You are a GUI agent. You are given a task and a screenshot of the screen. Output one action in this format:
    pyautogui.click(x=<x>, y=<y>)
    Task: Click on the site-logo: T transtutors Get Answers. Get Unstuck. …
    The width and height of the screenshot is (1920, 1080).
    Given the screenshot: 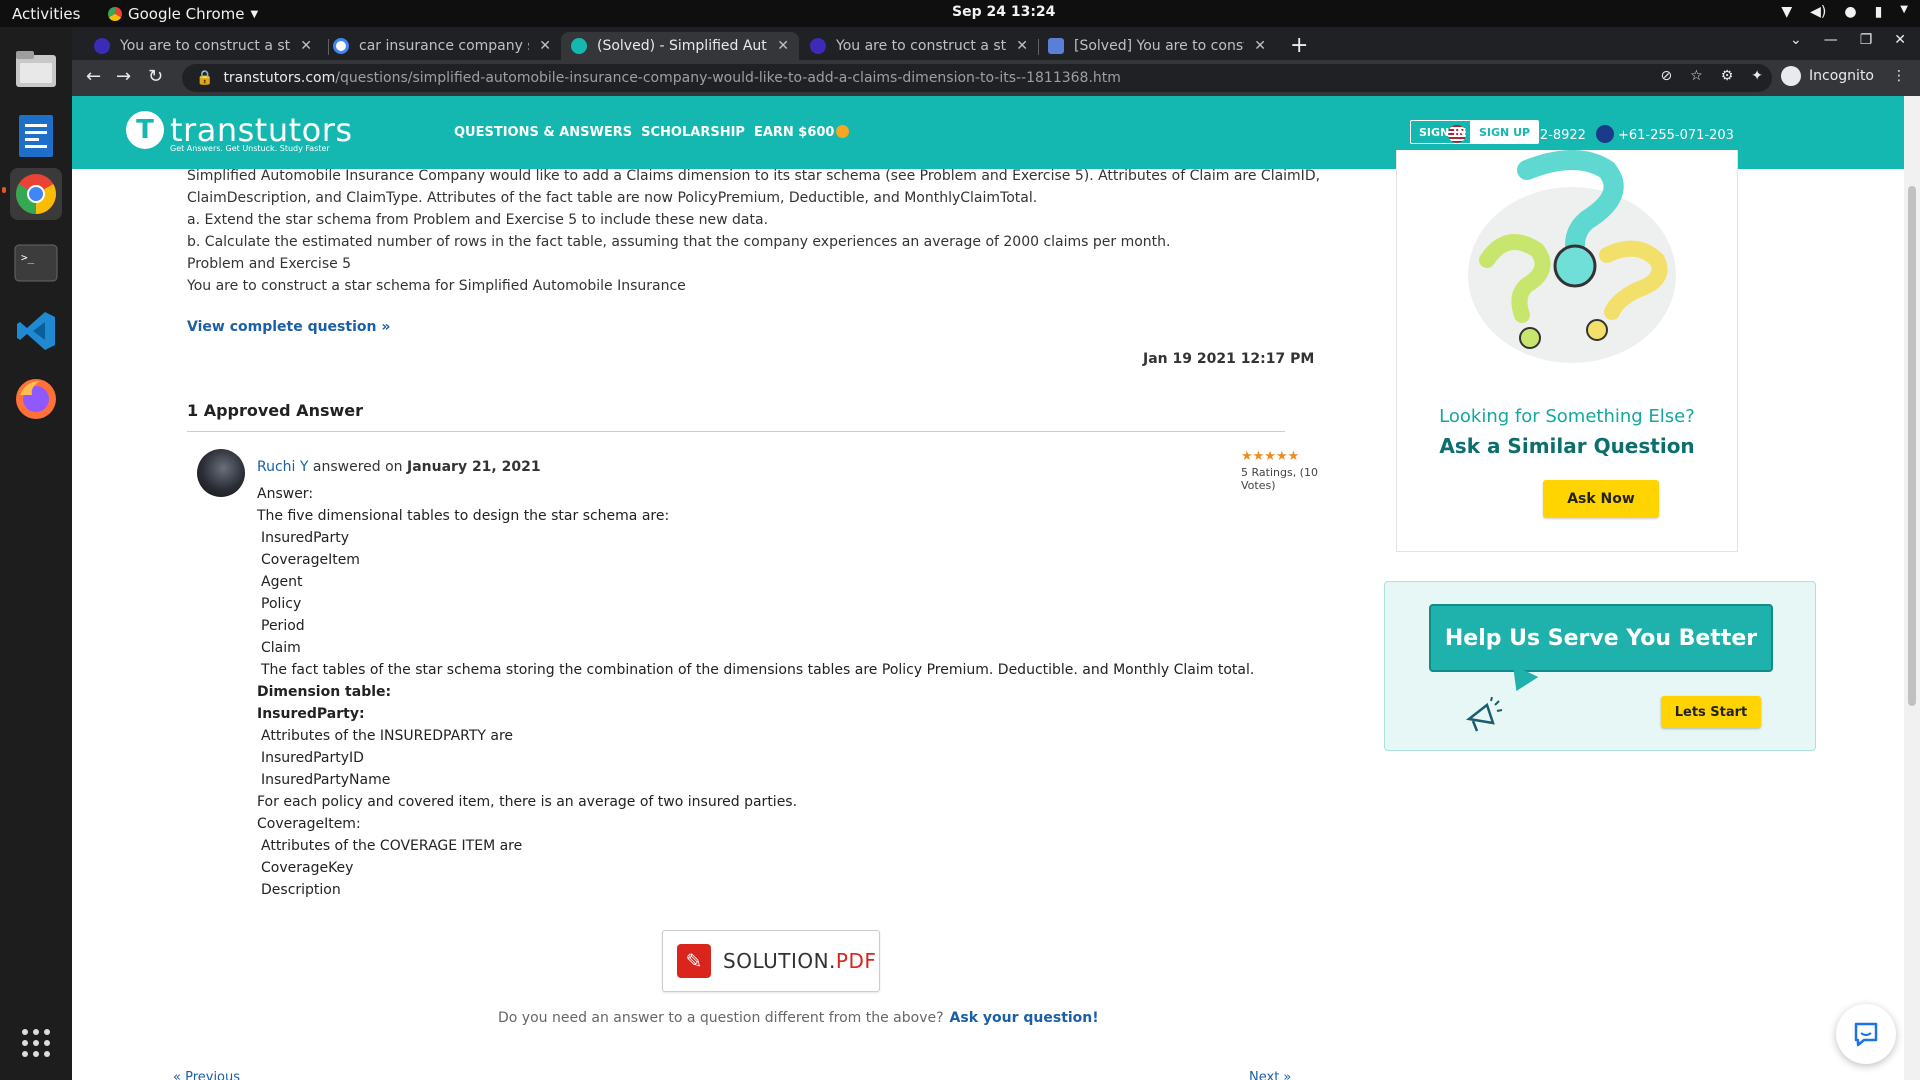 What is the action you would take?
    pyautogui.click(x=239, y=132)
    